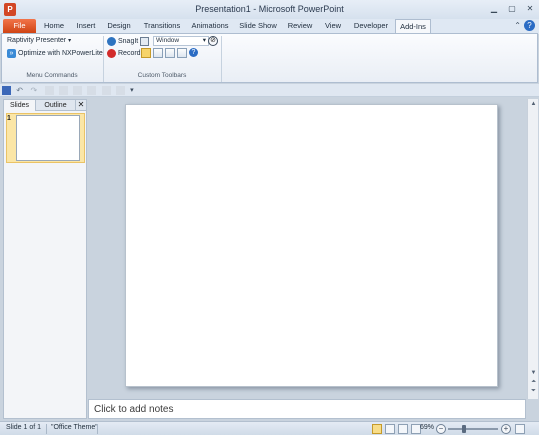 Image resolution: width=539 pixels, height=435 pixels. I want to click on next-slide-icon: ⏷, so click(533, 391).